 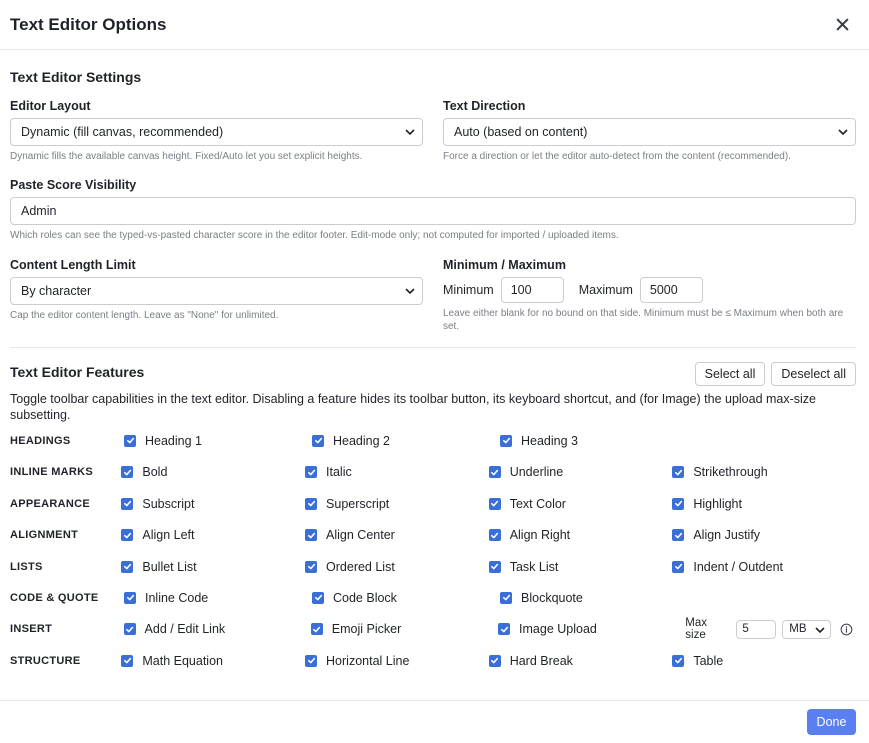 I want to click on minimum-input: 100, so click(x=532, y=290).